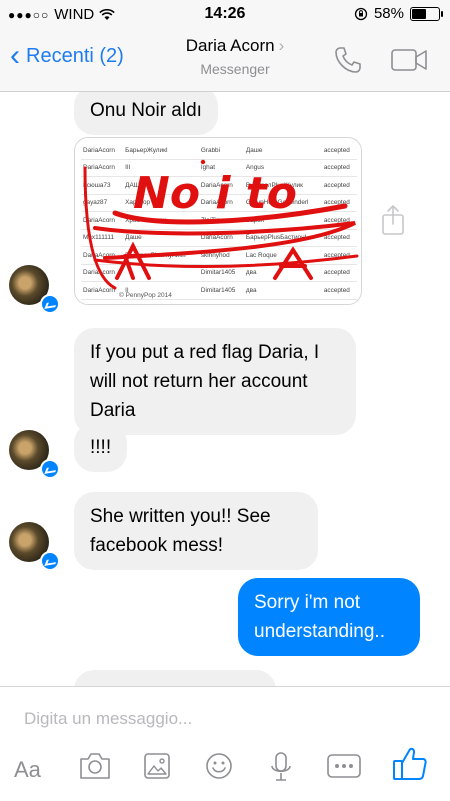 The height and width of the screenshot is (801, 450). I want to click on incoming-message: She written you!! See facebook mess!, so click(196, 531).